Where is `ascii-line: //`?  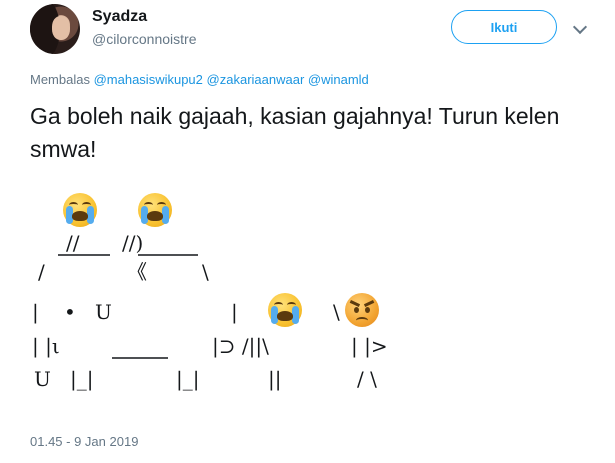
ascii-line: // is located at coordinates (73, 243).